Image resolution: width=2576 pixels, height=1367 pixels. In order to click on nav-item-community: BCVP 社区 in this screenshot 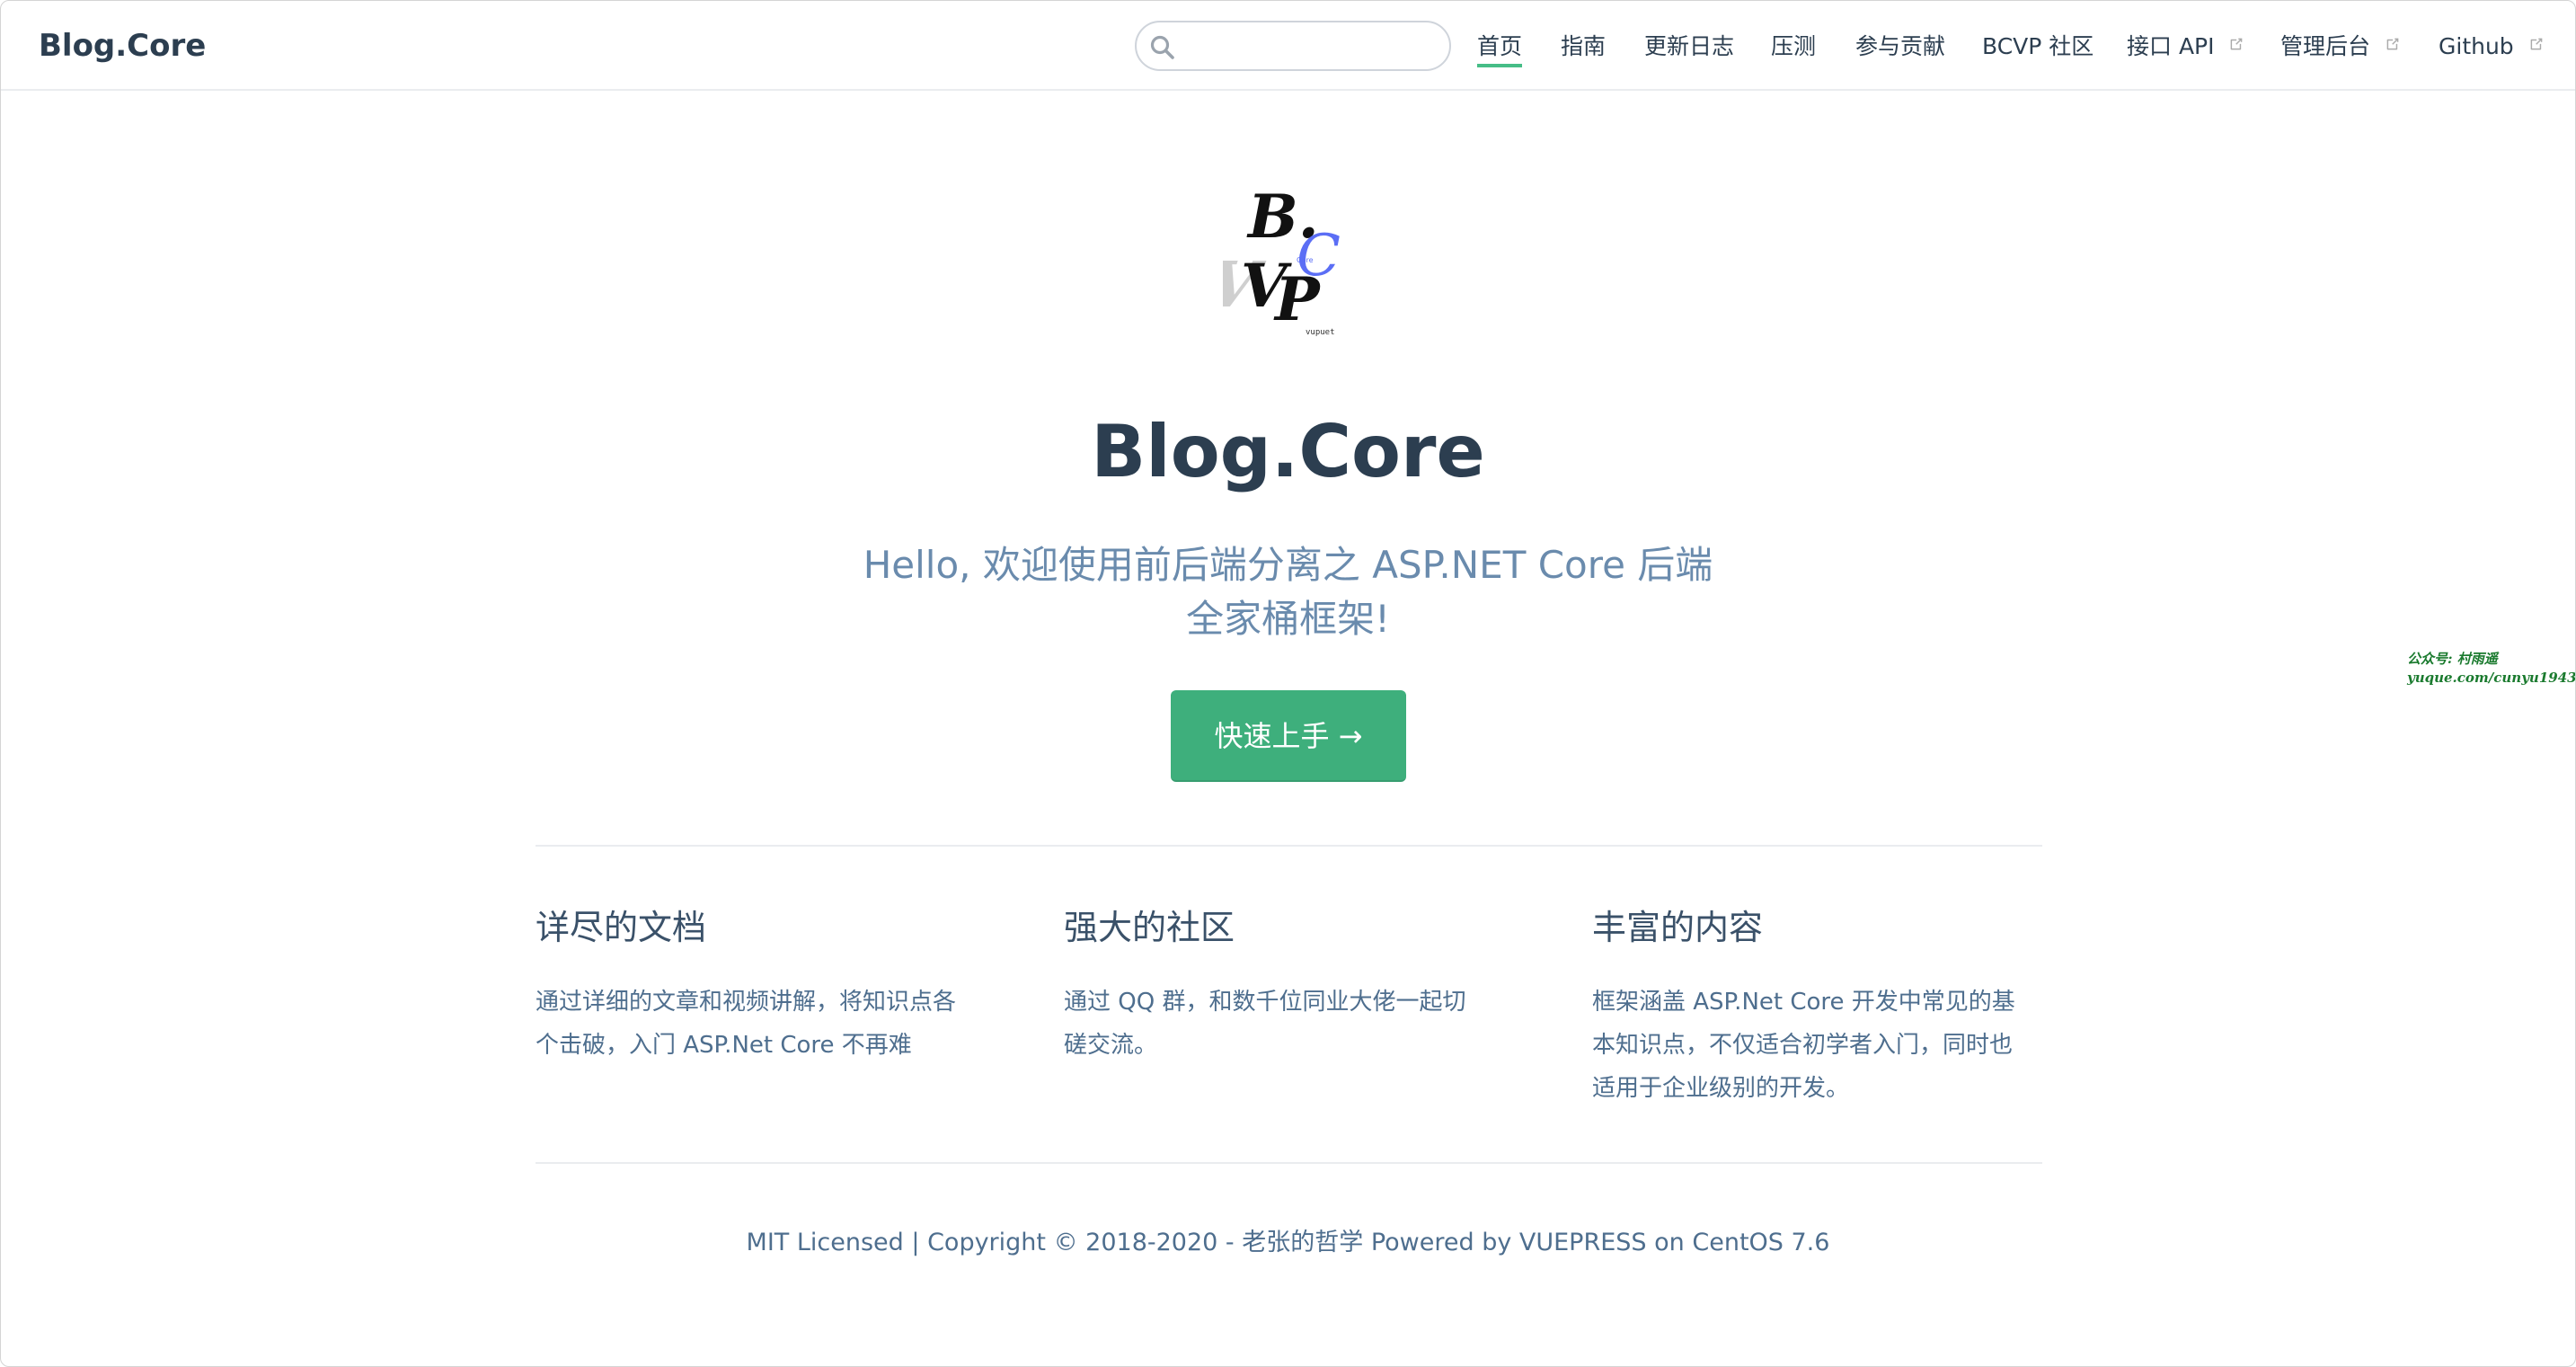, I will do `click(2038, 47)`.